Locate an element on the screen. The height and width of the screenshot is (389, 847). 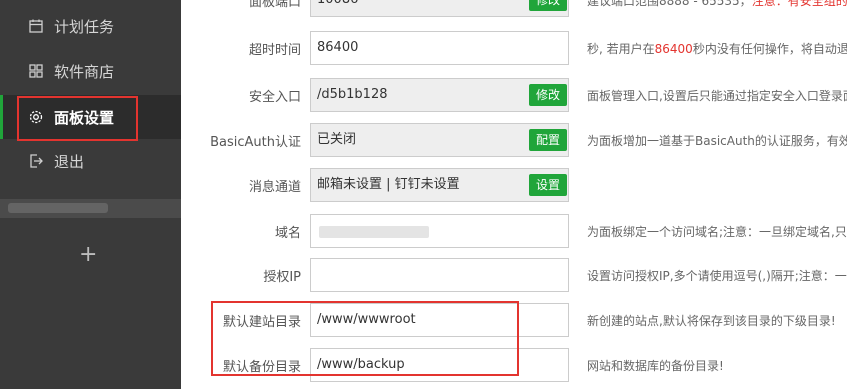
form-row-timeout: 超时时间 86400 秒, 若用户在86400秒内没有任何操作，将自动退 is located at coordinates (514, 48).